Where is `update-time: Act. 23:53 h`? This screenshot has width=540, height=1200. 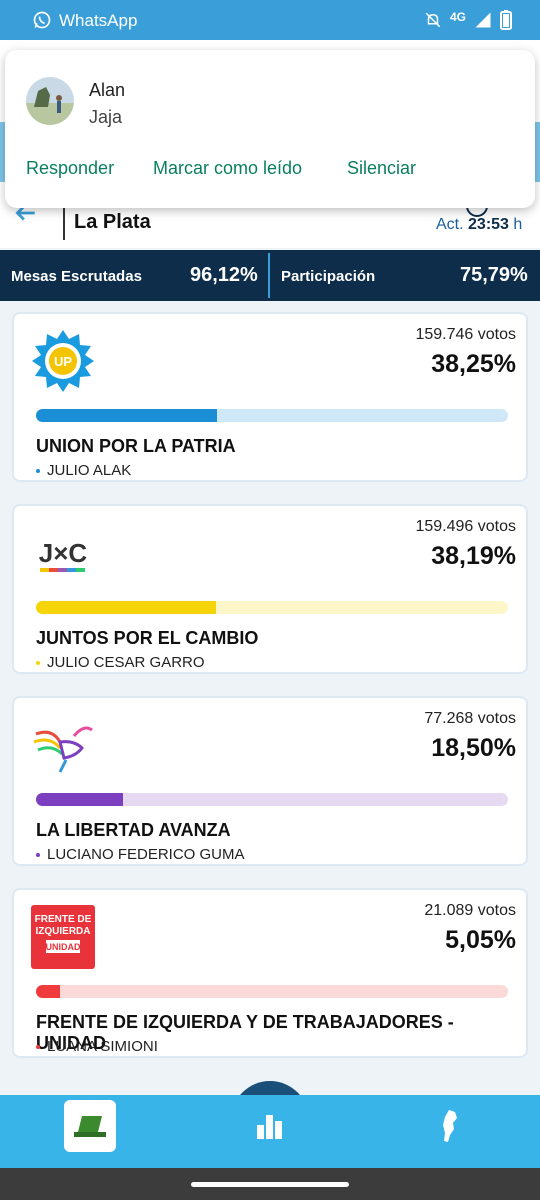
update-time: Act. 23:53 h is located at coordinates (479, 225).